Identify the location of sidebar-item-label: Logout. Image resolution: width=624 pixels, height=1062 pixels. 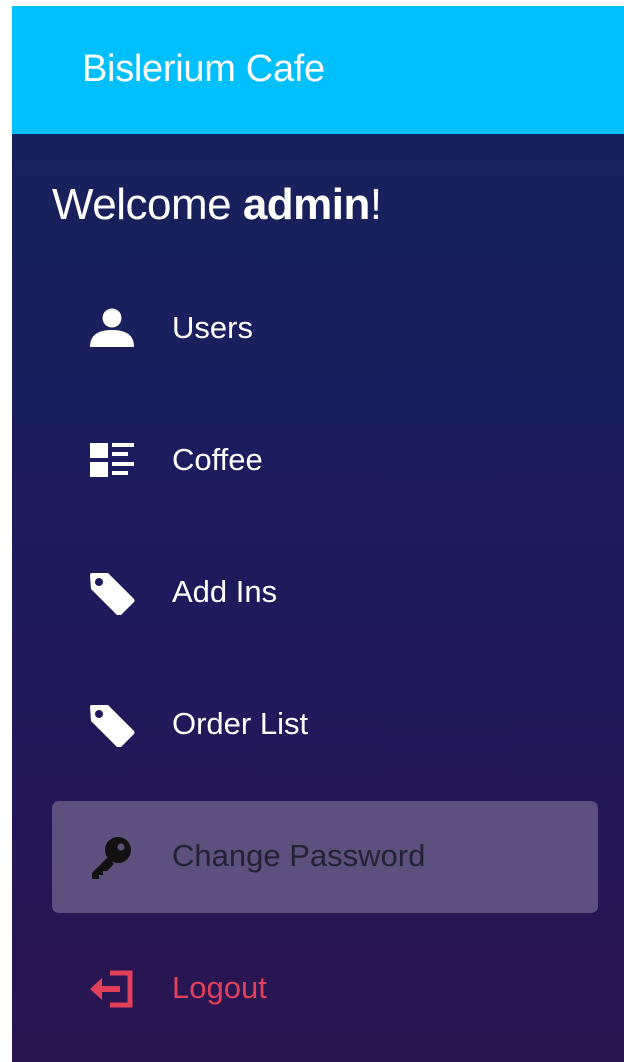
(219, 987).